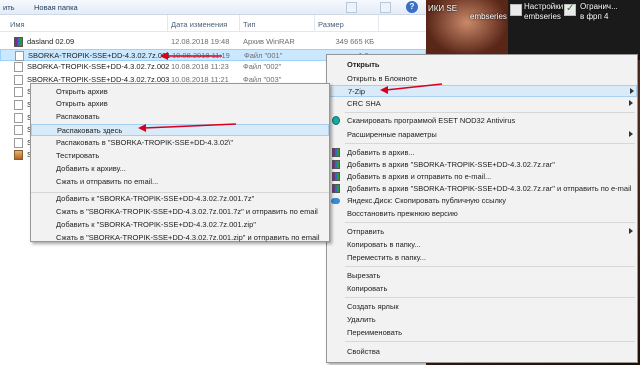 This screenshot has height=365, width=640. Describe the element at coordinates (331, 24) in the screenshot. I see `column-size: Размер` at that location.